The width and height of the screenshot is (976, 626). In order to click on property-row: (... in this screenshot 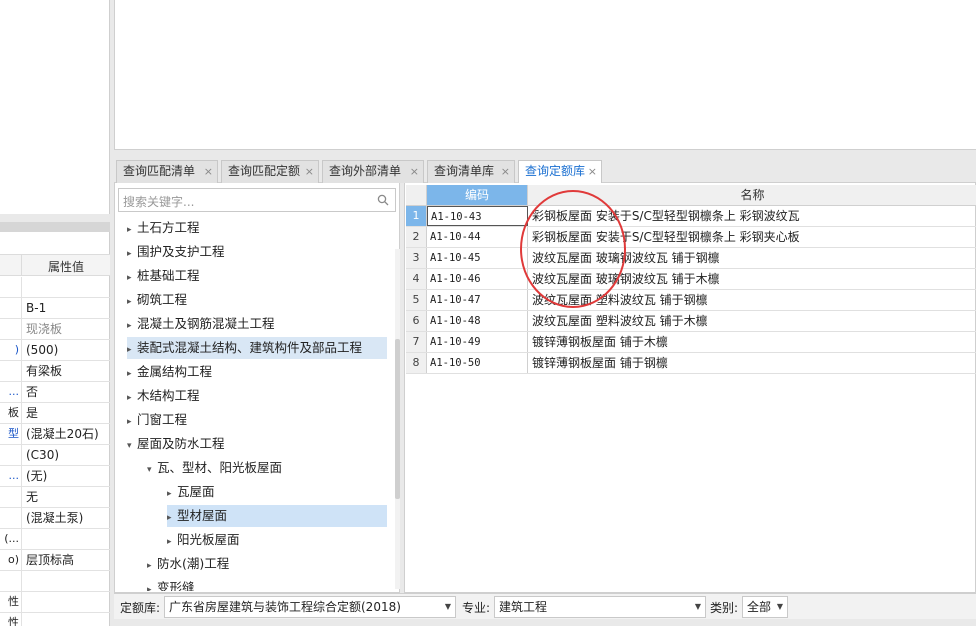, I will do `click(55, 539)`.